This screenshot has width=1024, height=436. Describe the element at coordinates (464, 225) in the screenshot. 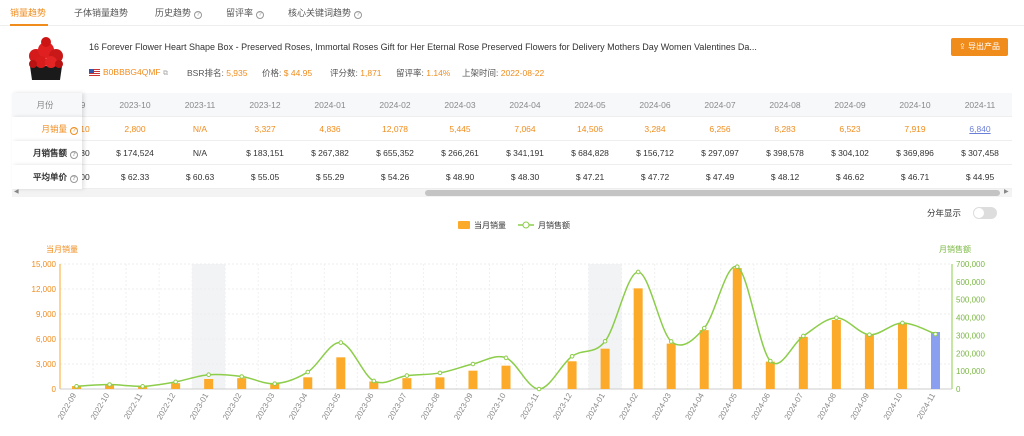

I see `legend-swatch-sales` at that location.